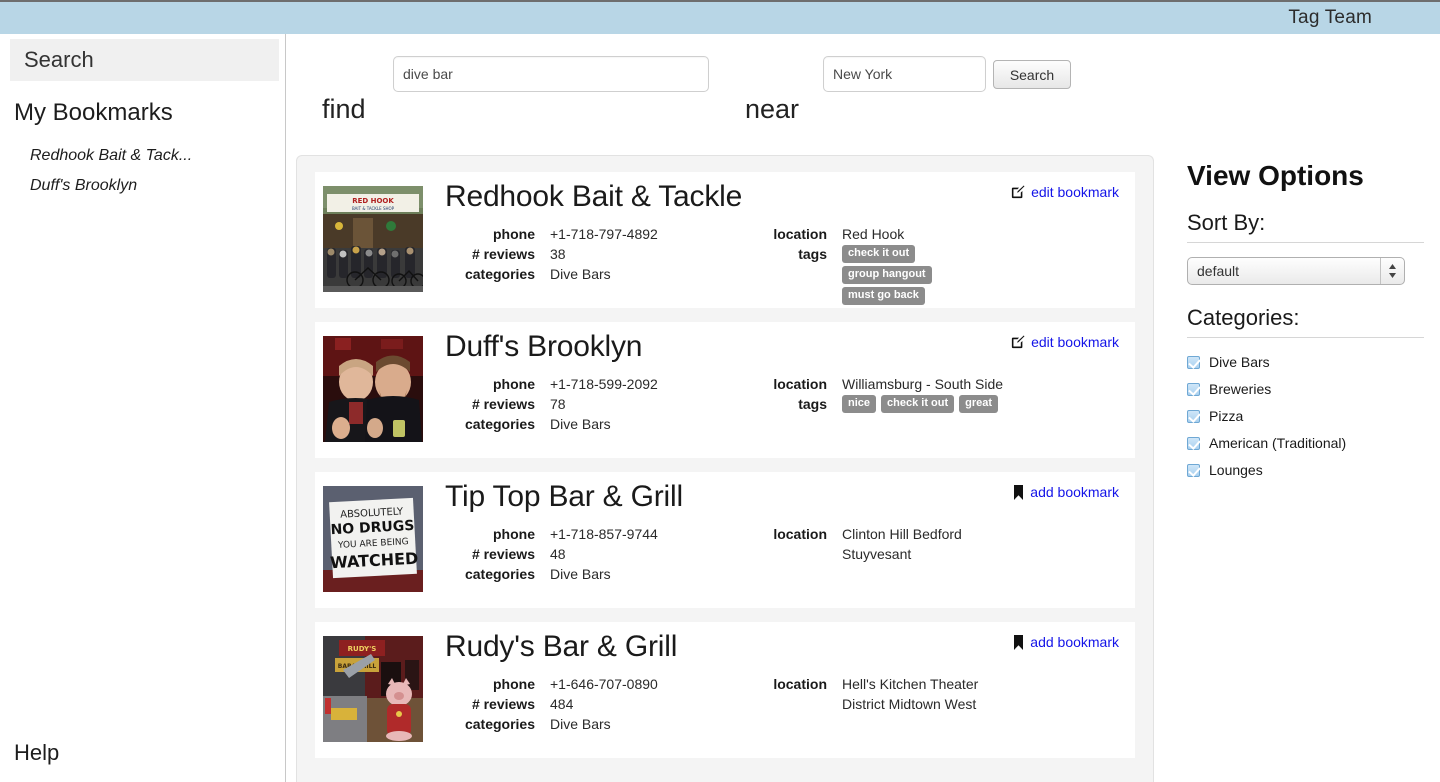 Image resolution: width=1440 pixels, height=782 pixels. Describe the element at coordinates (1275, 175) in the screenshot. I see `view-options-title: View Options` at that location.